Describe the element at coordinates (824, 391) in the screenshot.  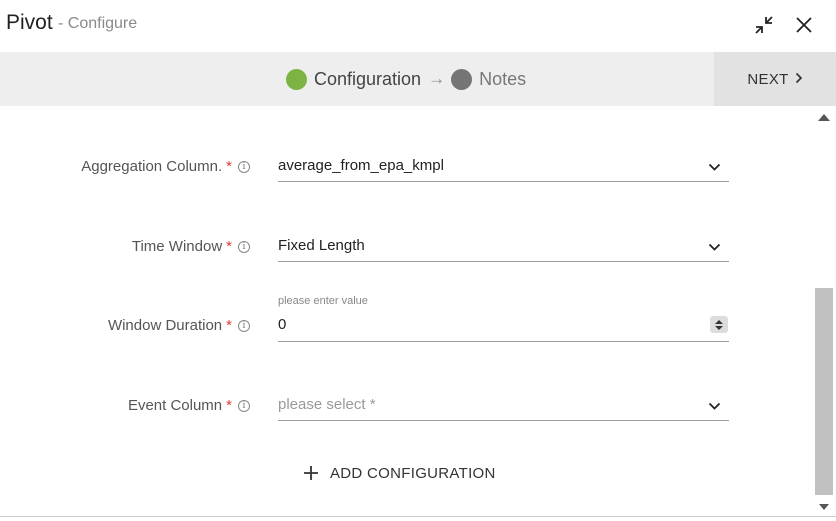
I see `scrollbar-thumb` at that location.